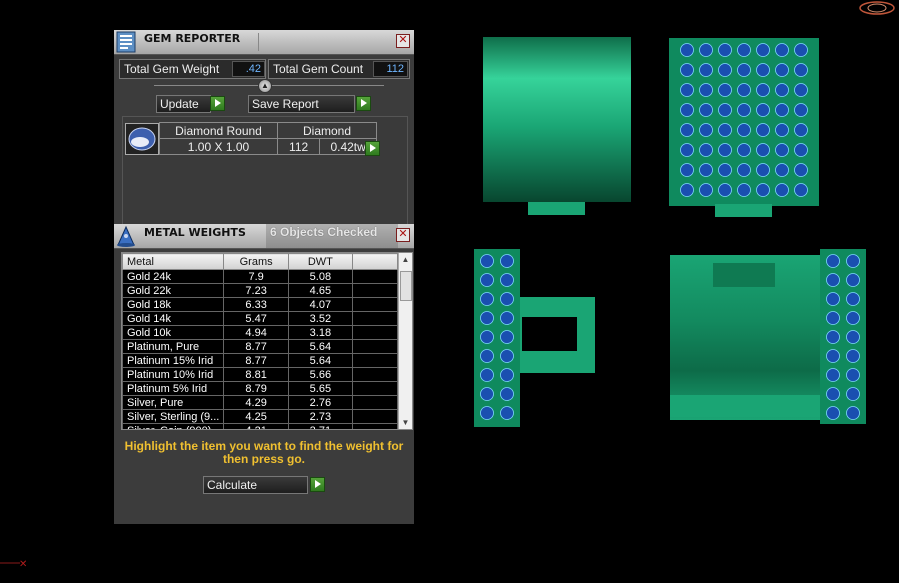  Describe the element at coordinates (183, 104) in the screenshot. I see `update-button: Update` at that location.